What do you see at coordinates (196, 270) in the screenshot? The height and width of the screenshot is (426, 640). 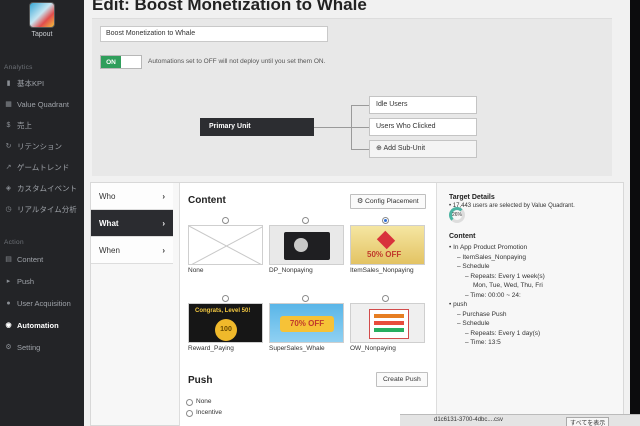 I see `content-label-none: None` at bounding box center [196, 270].